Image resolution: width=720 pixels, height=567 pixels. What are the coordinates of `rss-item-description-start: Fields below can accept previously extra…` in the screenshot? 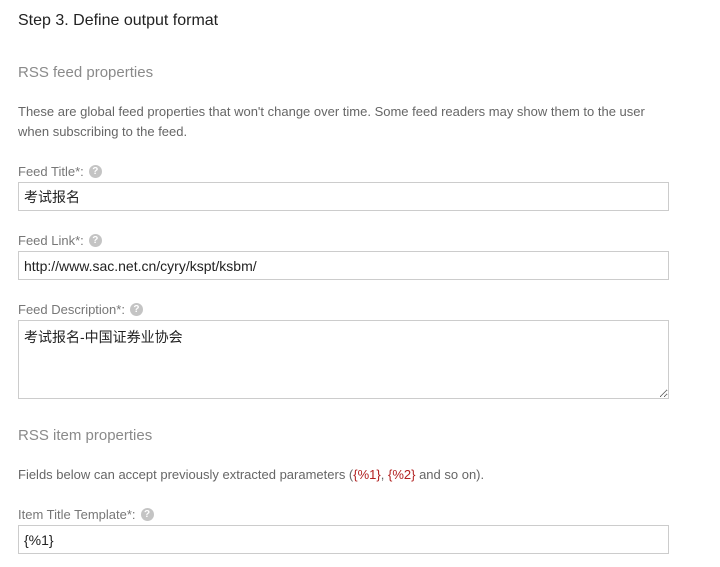 It's located at (186, 474).